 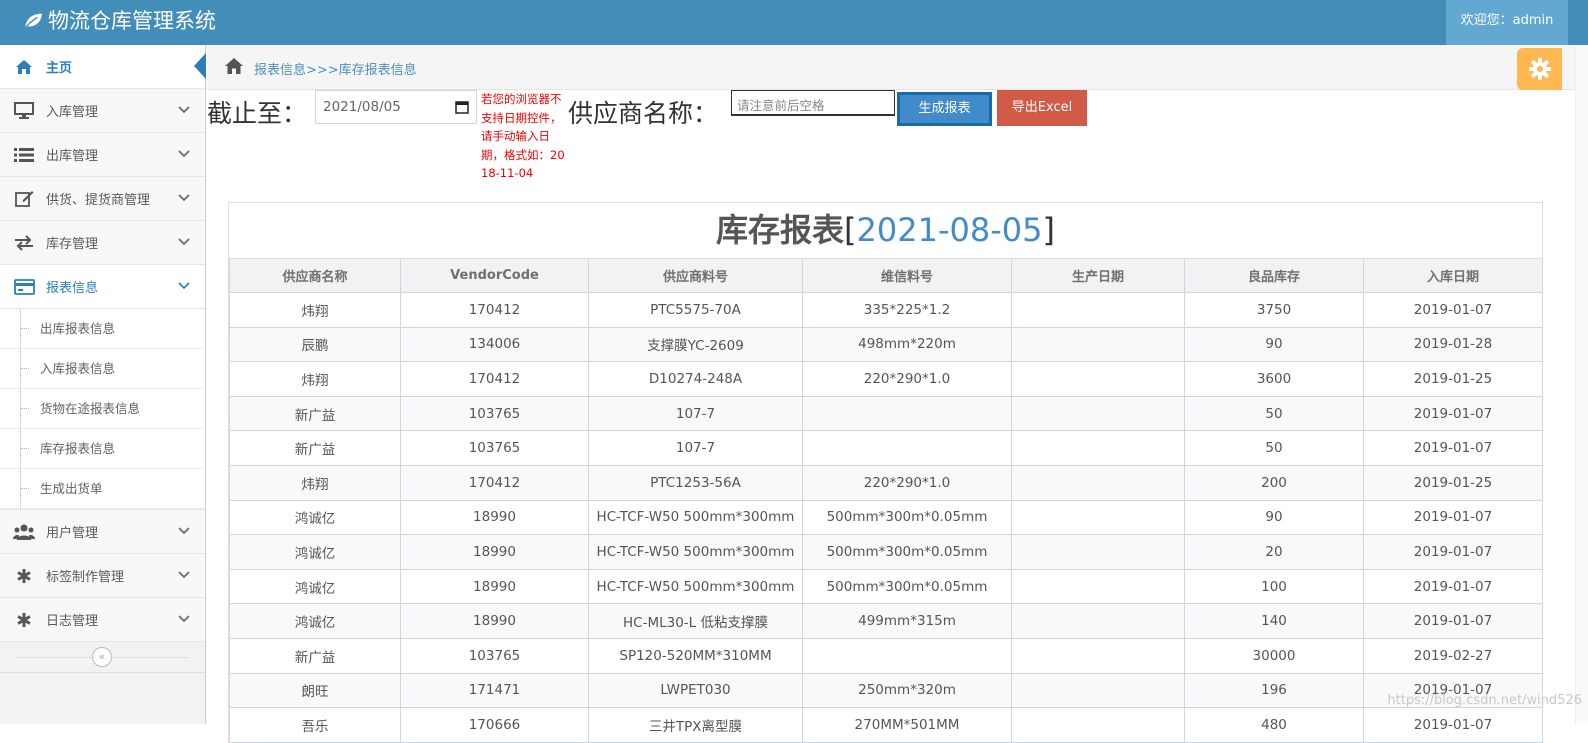 What do you see at coordinates (102, 243) in the screenshot?
I see `sidebar-item-inventory: 库存管理` at bounding box center [102, 243].